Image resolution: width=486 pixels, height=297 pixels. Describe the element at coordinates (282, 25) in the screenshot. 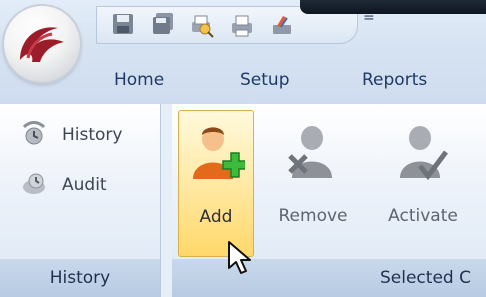

I see `tools-icon` at that location.